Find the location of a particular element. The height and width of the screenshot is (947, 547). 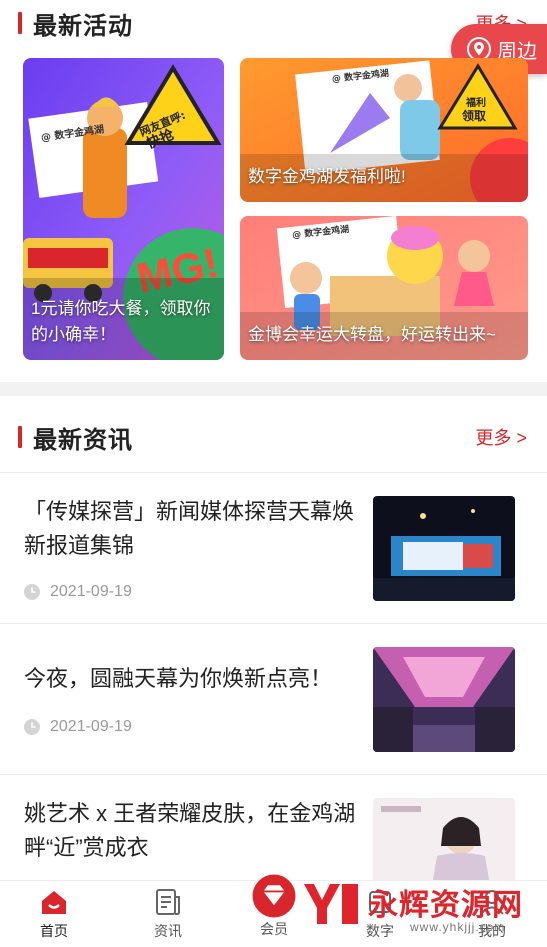

section-divider is located at coordinates (273, 389).